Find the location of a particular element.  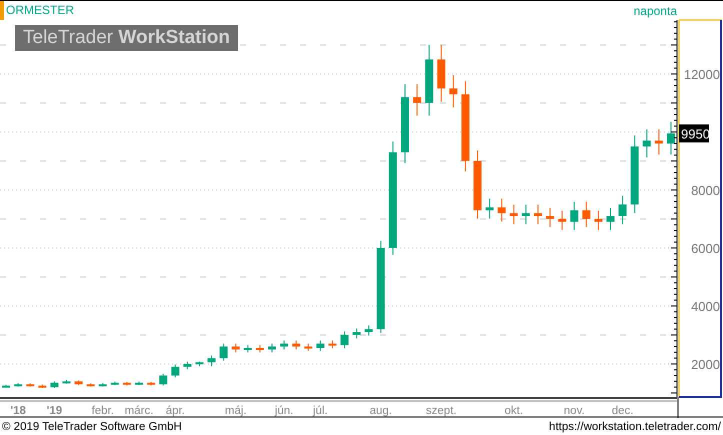

y-axis-label: 2000 is located at coordinates (705, 364).